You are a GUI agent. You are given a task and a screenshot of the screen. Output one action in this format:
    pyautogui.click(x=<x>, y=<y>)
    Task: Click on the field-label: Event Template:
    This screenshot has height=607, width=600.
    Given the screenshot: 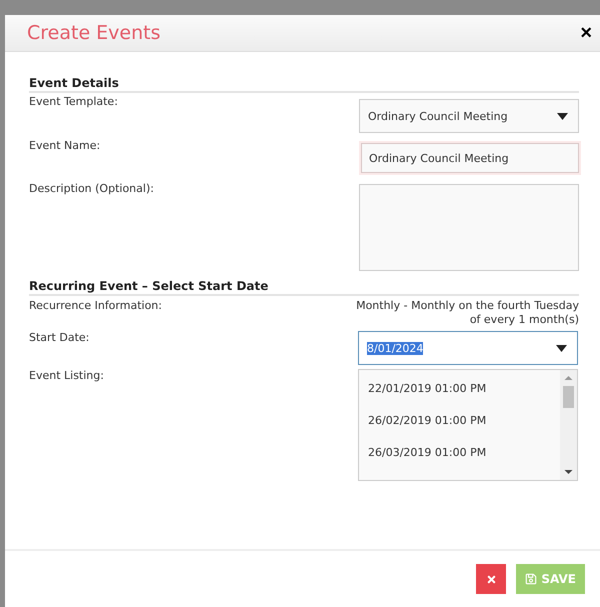 What is the action you would take?
    pyautogui.click(x=73, y=101)
    